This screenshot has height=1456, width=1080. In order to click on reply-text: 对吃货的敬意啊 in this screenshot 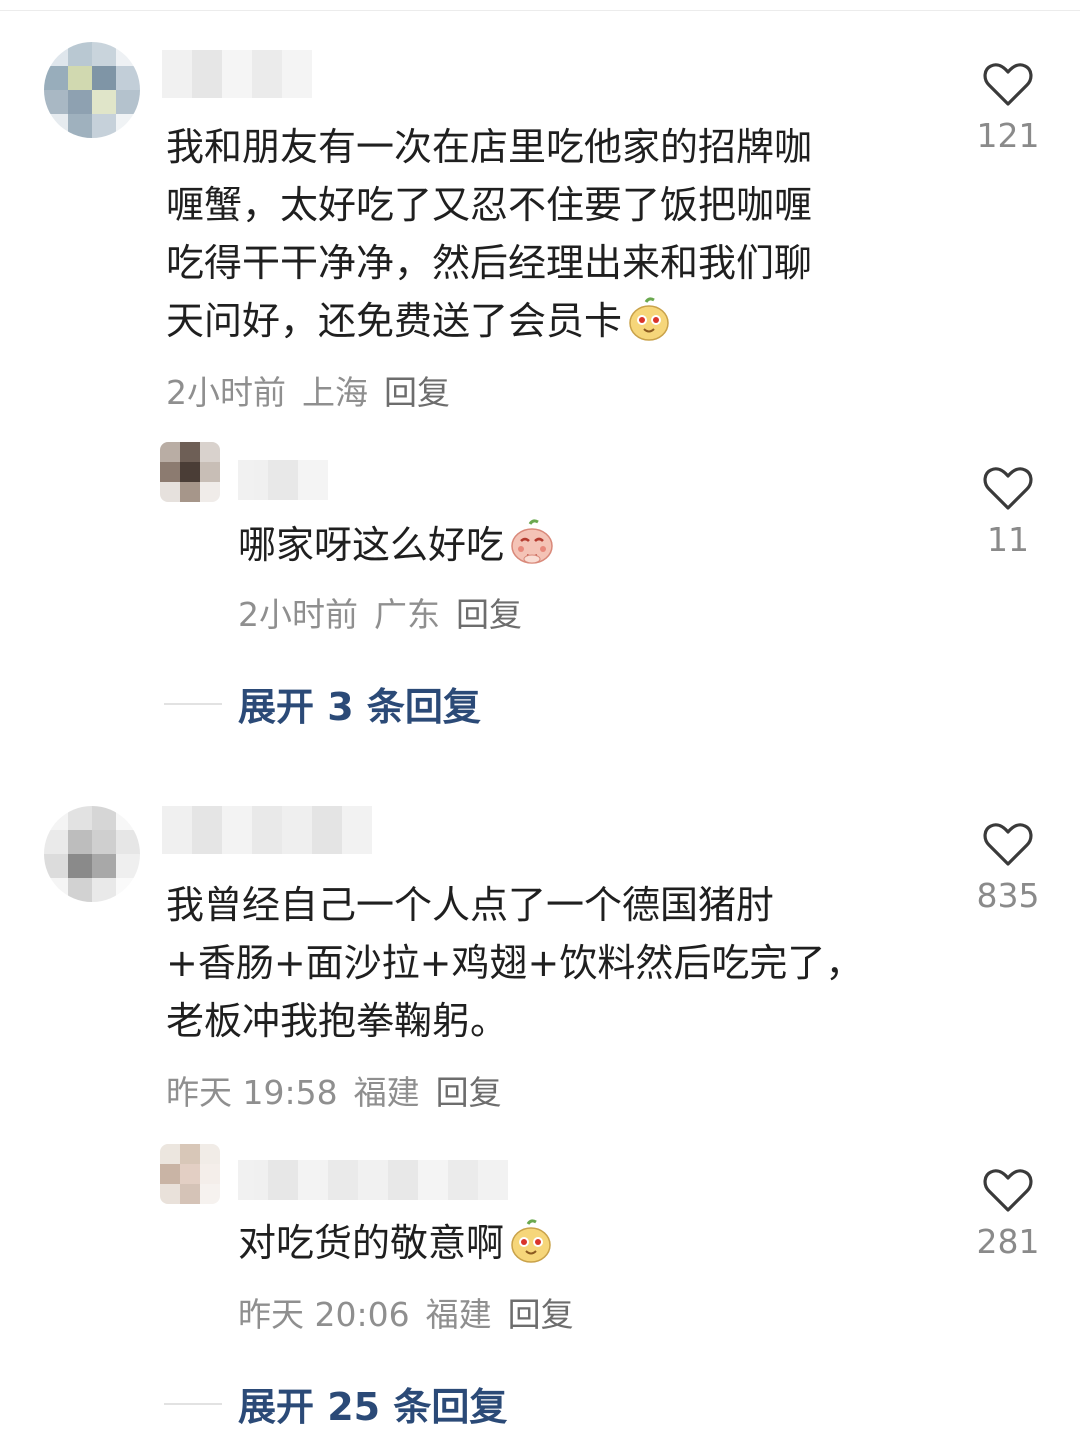, I will do `click(396, 1247)`.